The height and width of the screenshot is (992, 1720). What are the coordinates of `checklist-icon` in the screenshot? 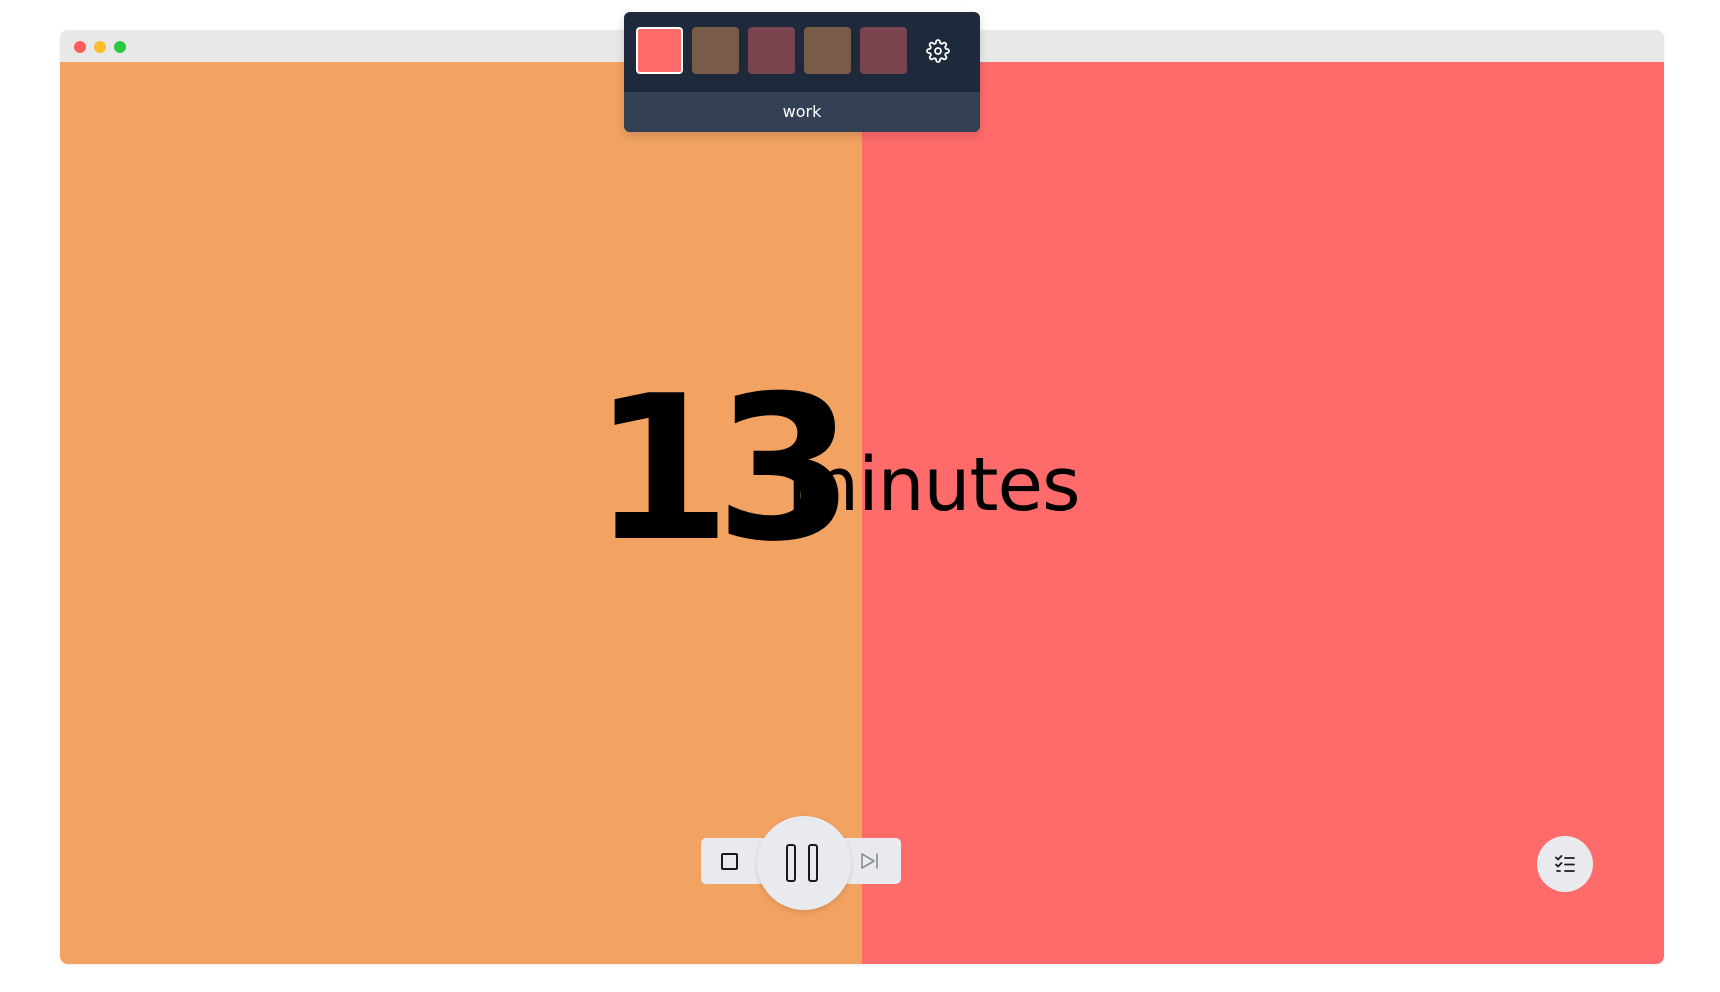 It's located at (1565, 863).